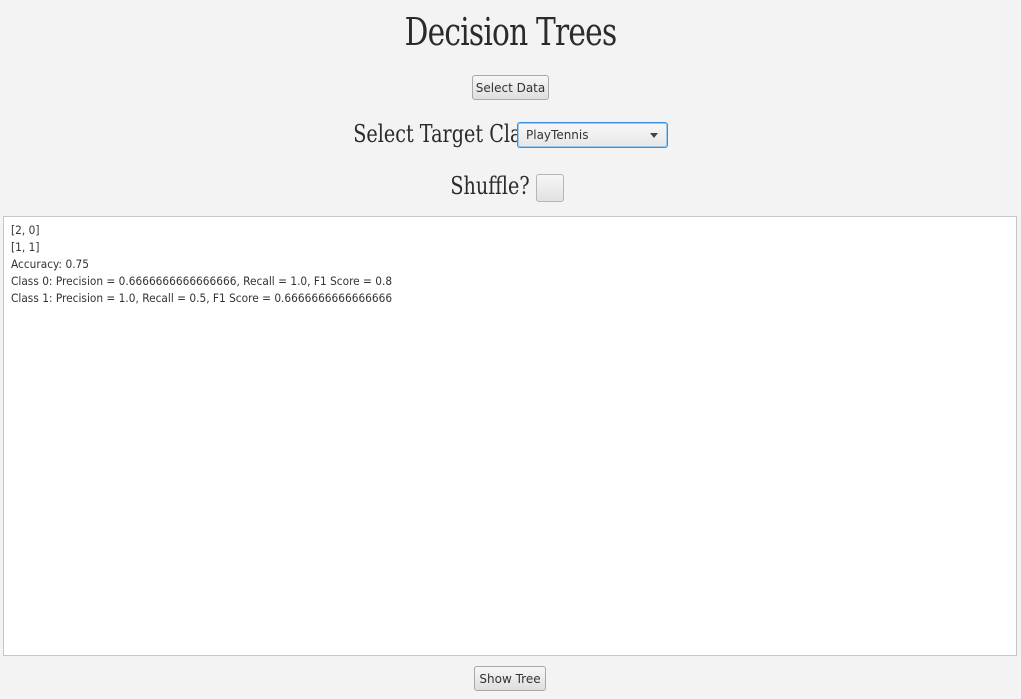  I want to click on target-class-dropdown: PlayTennis, so click(592, 135).